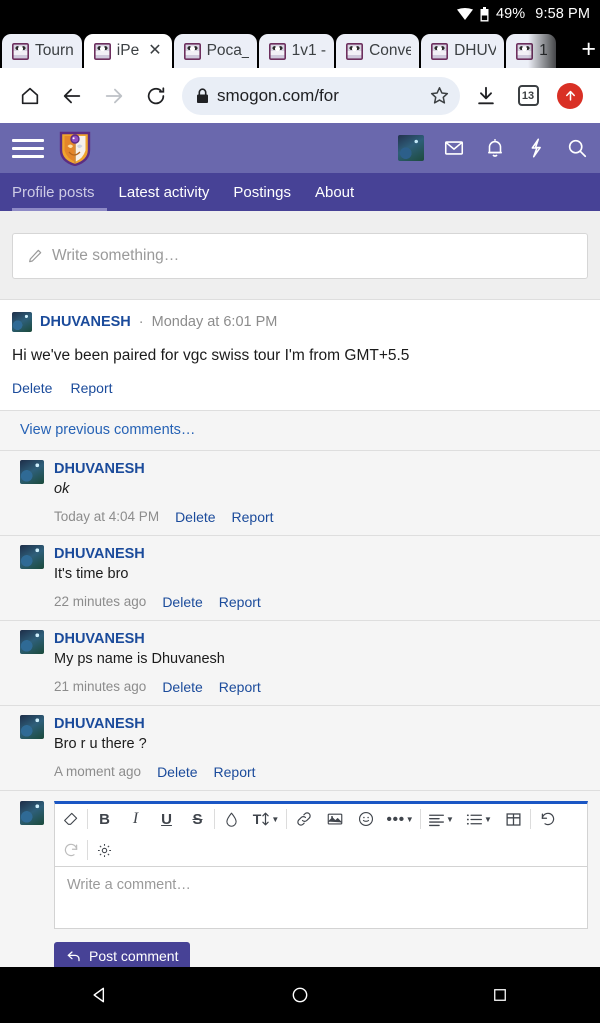  I want to click on comment-text: My ps name is Dhuvanesh, so click(139, 658).